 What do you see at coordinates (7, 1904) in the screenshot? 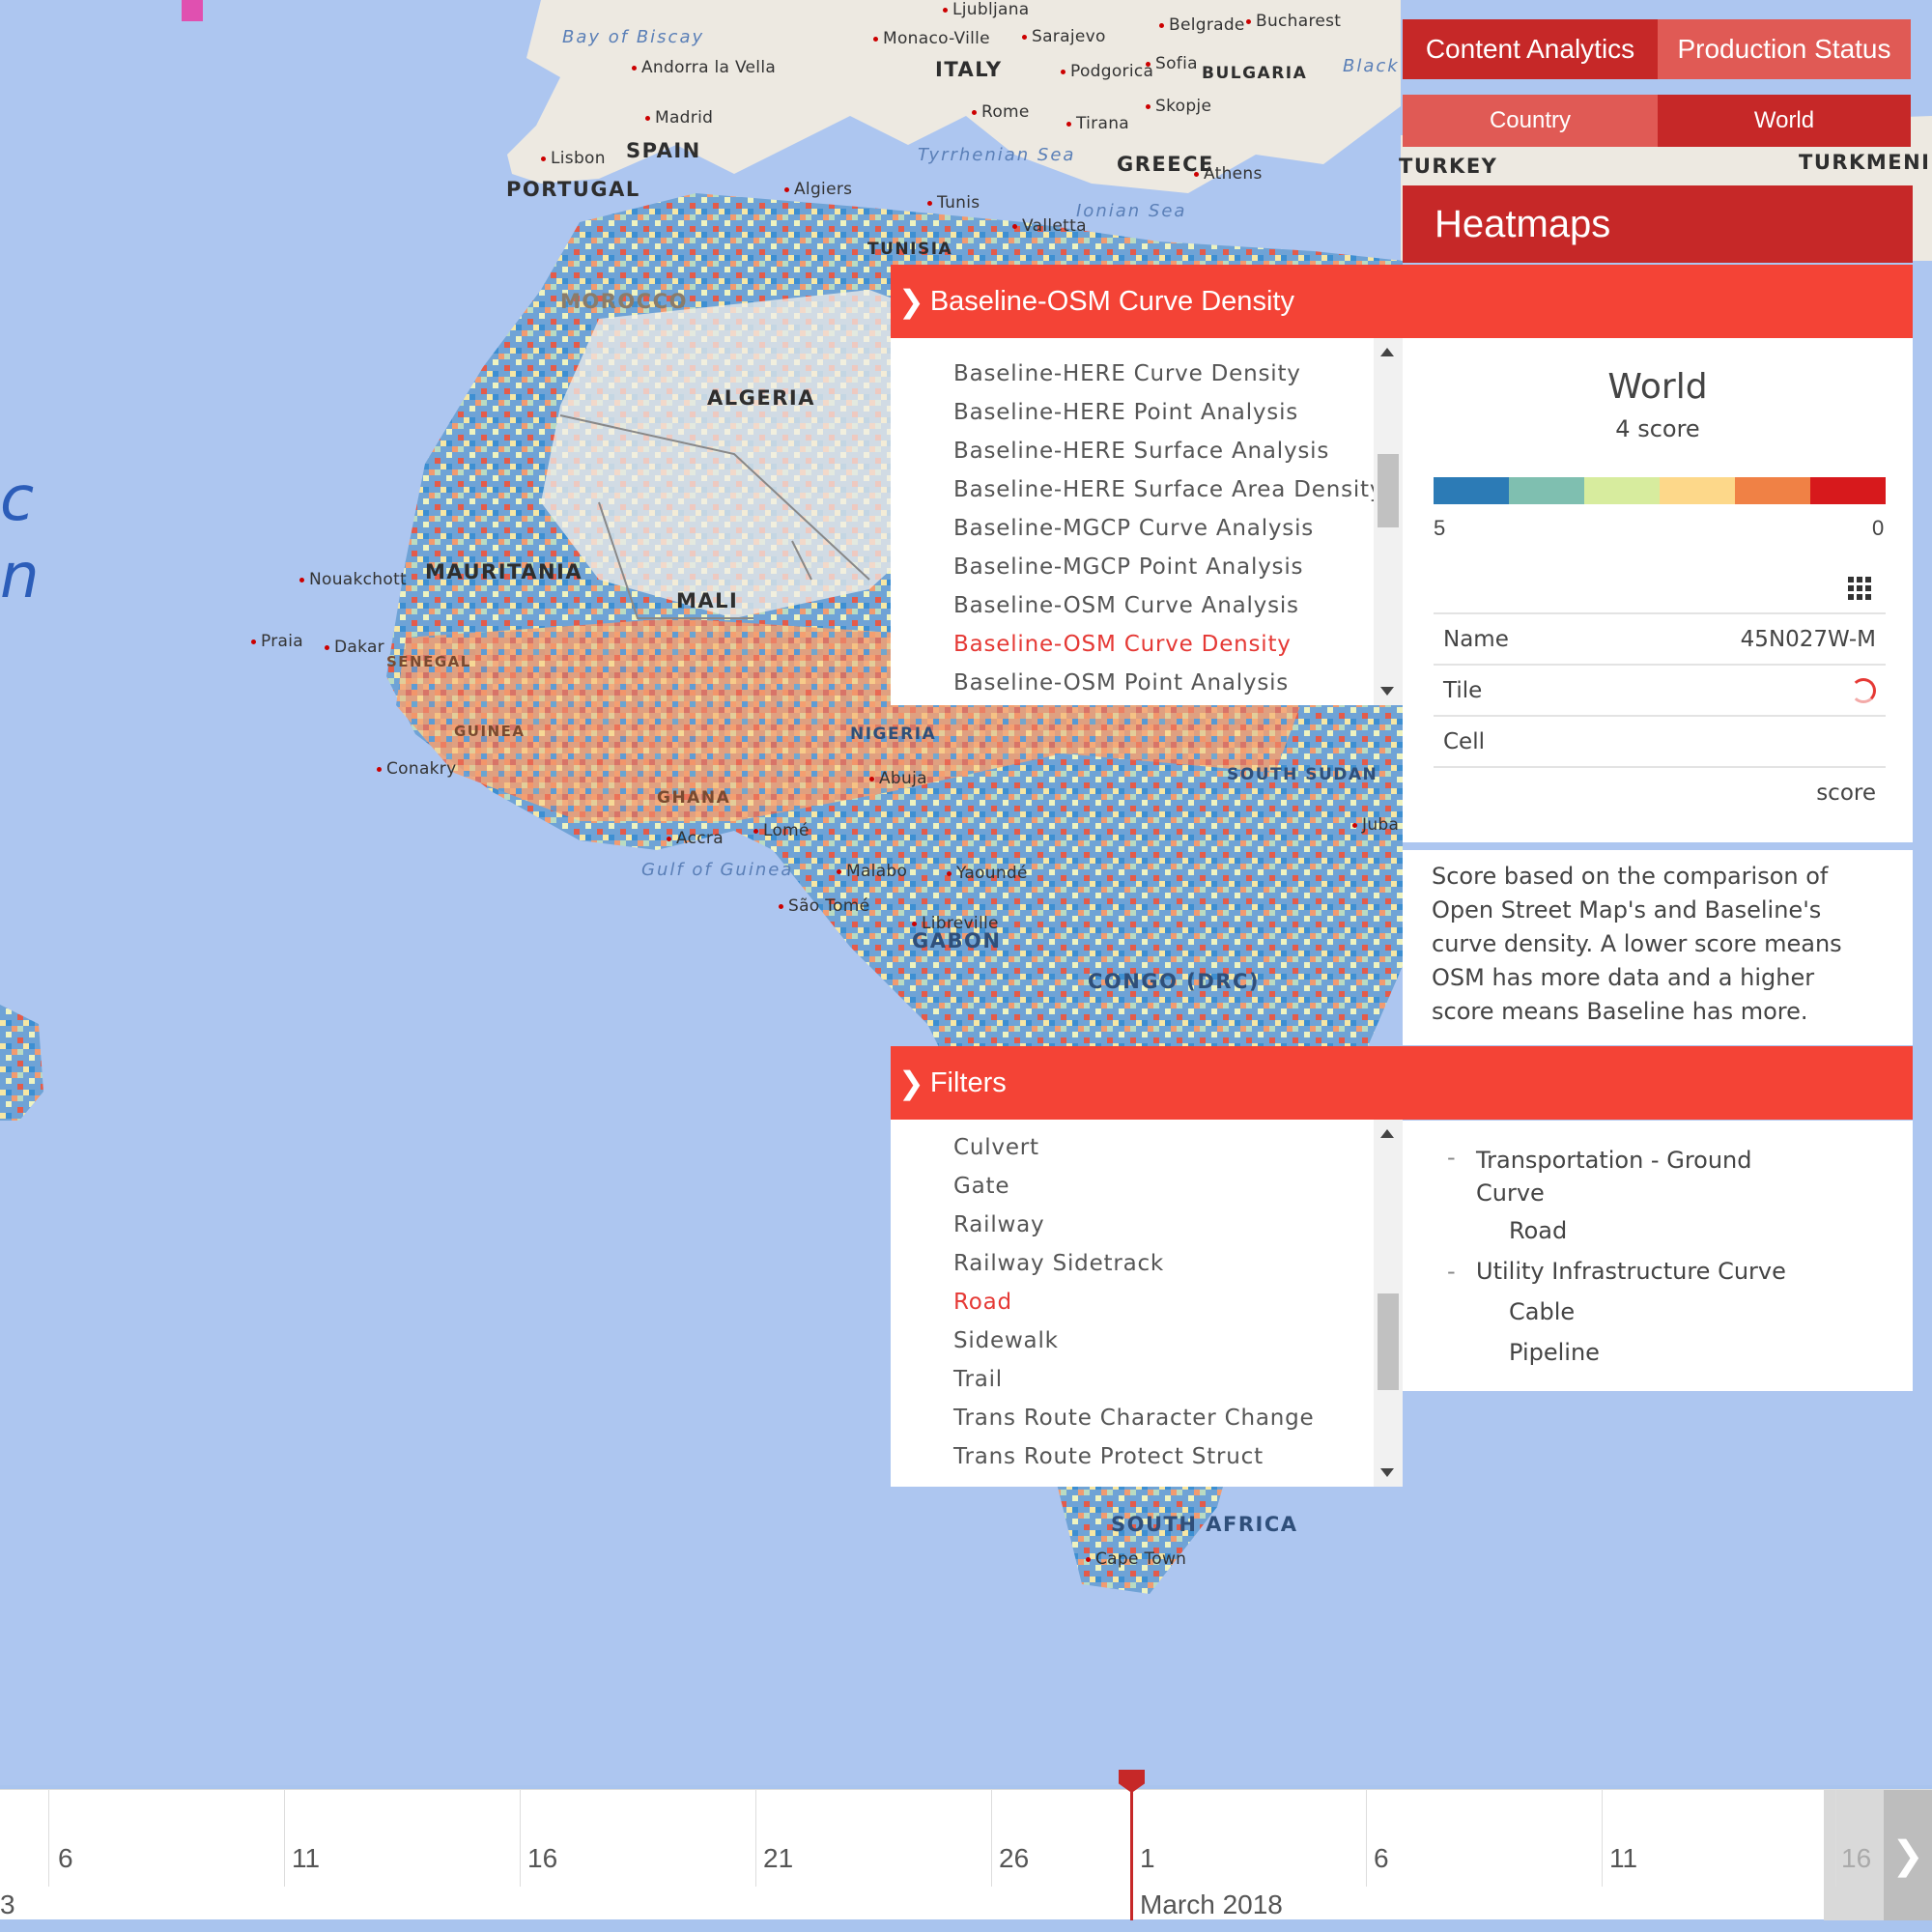
I see `timeline-prev-month-label: 3` at bounding box center [7, 1904].